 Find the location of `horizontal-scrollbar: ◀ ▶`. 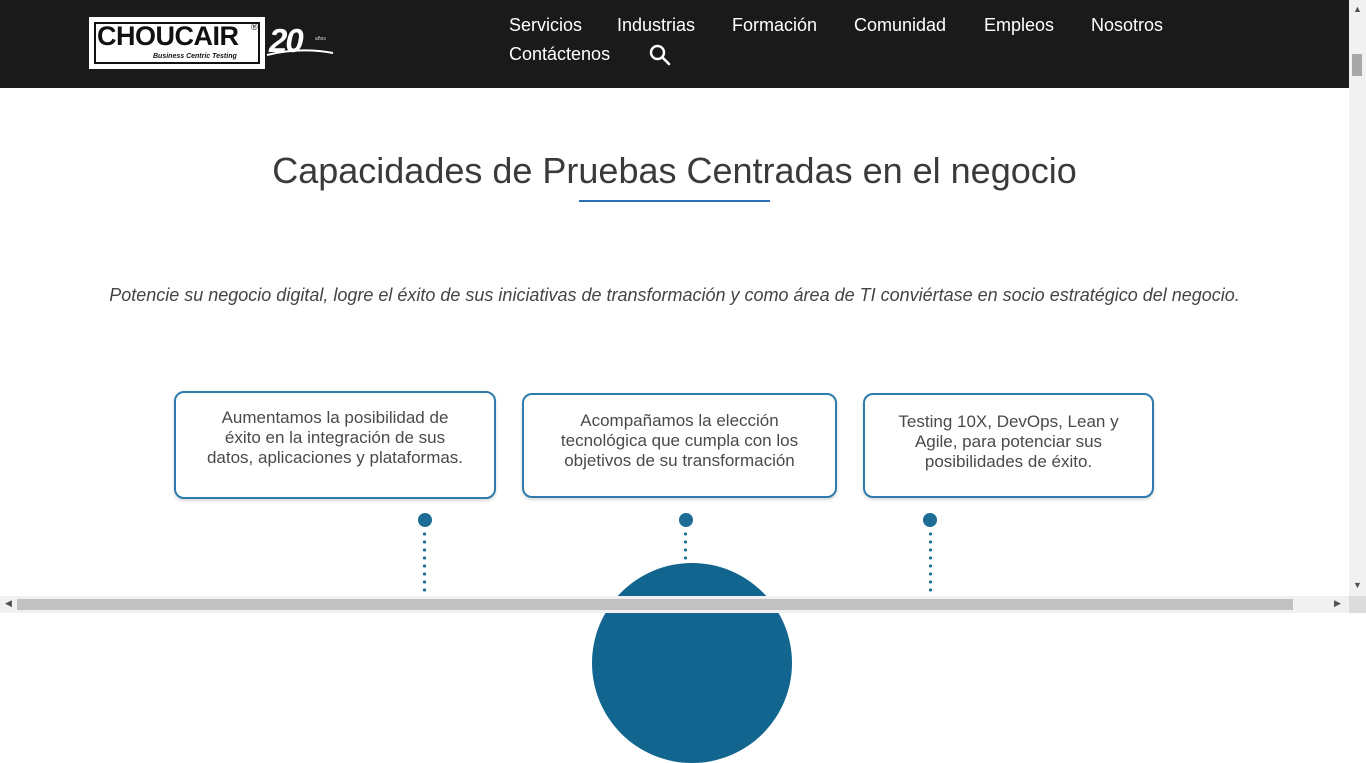

horizontal-scrollbar: ◀ ▶ is located at coordinates (674, 604).